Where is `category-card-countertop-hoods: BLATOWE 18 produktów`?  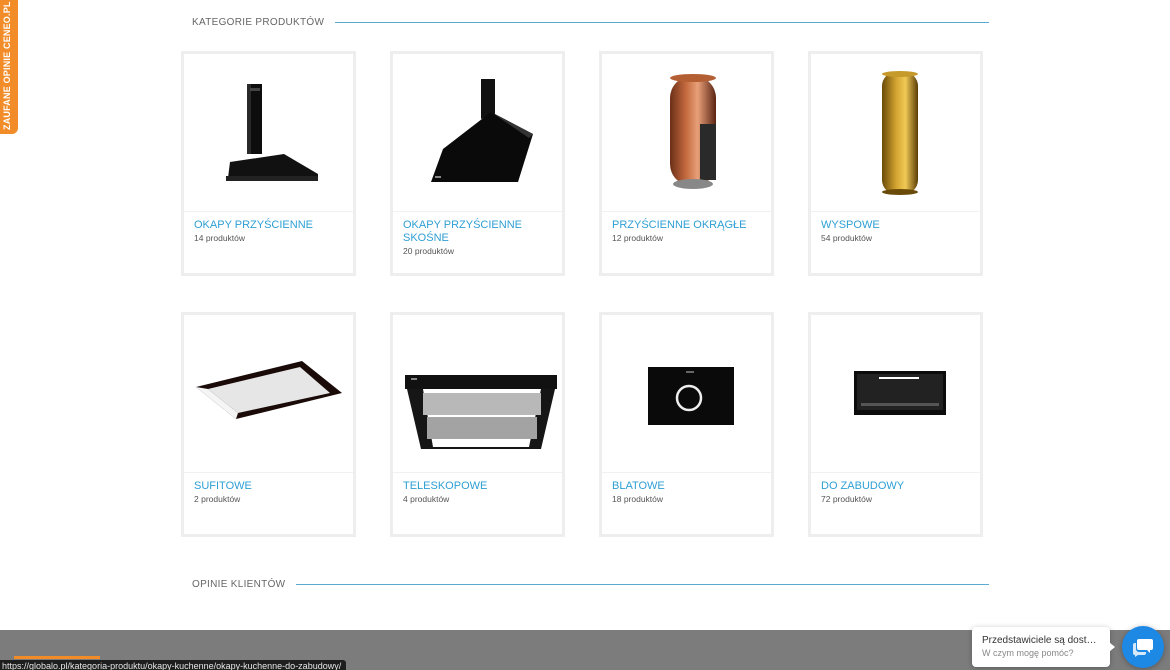
category-card-countertop-hoods: BLATOWE 18 produktów is located at coordinates (686, 424).